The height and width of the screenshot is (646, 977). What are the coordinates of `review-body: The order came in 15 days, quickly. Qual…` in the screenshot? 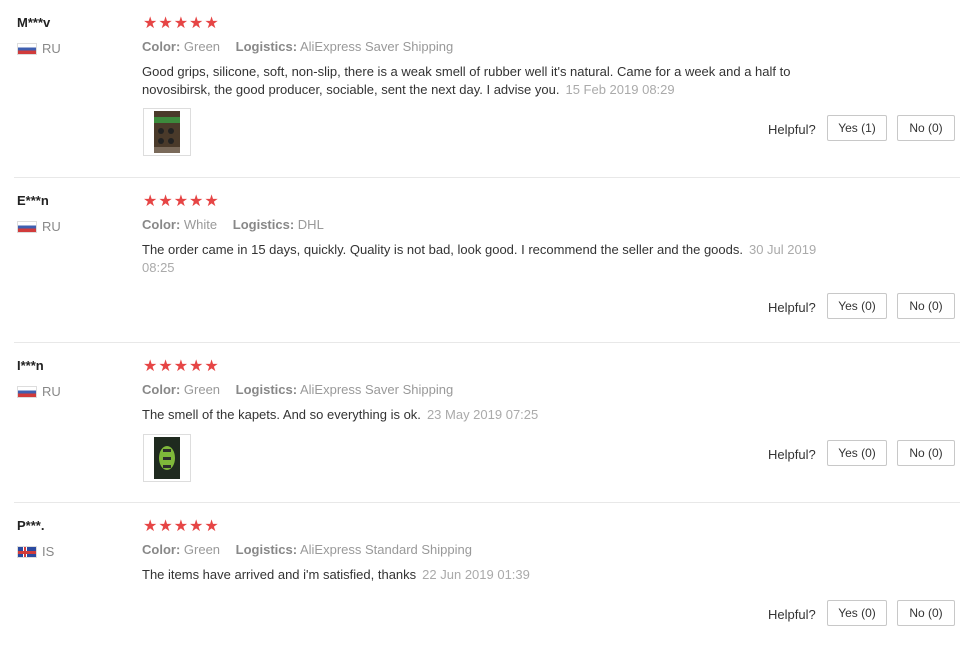 It's located at (442, 249).